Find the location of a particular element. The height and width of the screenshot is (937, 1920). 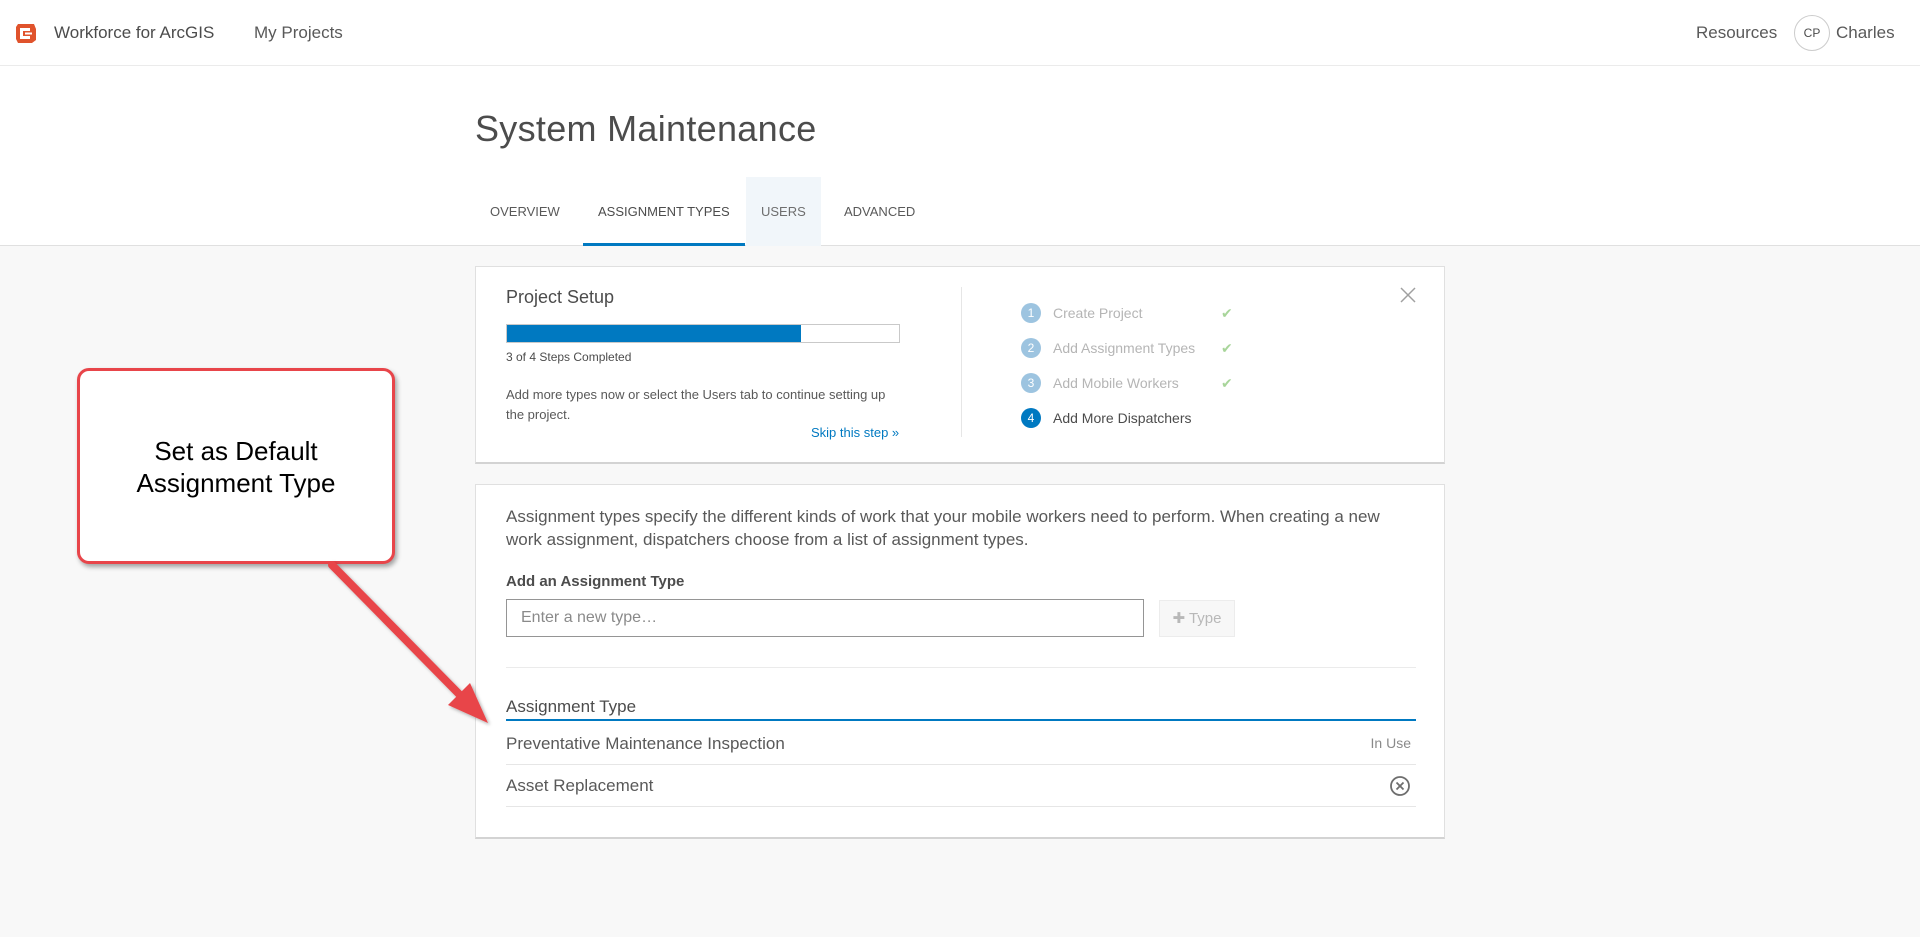

tab-advanced: ADVANCED is located at coordinates (879, 211).